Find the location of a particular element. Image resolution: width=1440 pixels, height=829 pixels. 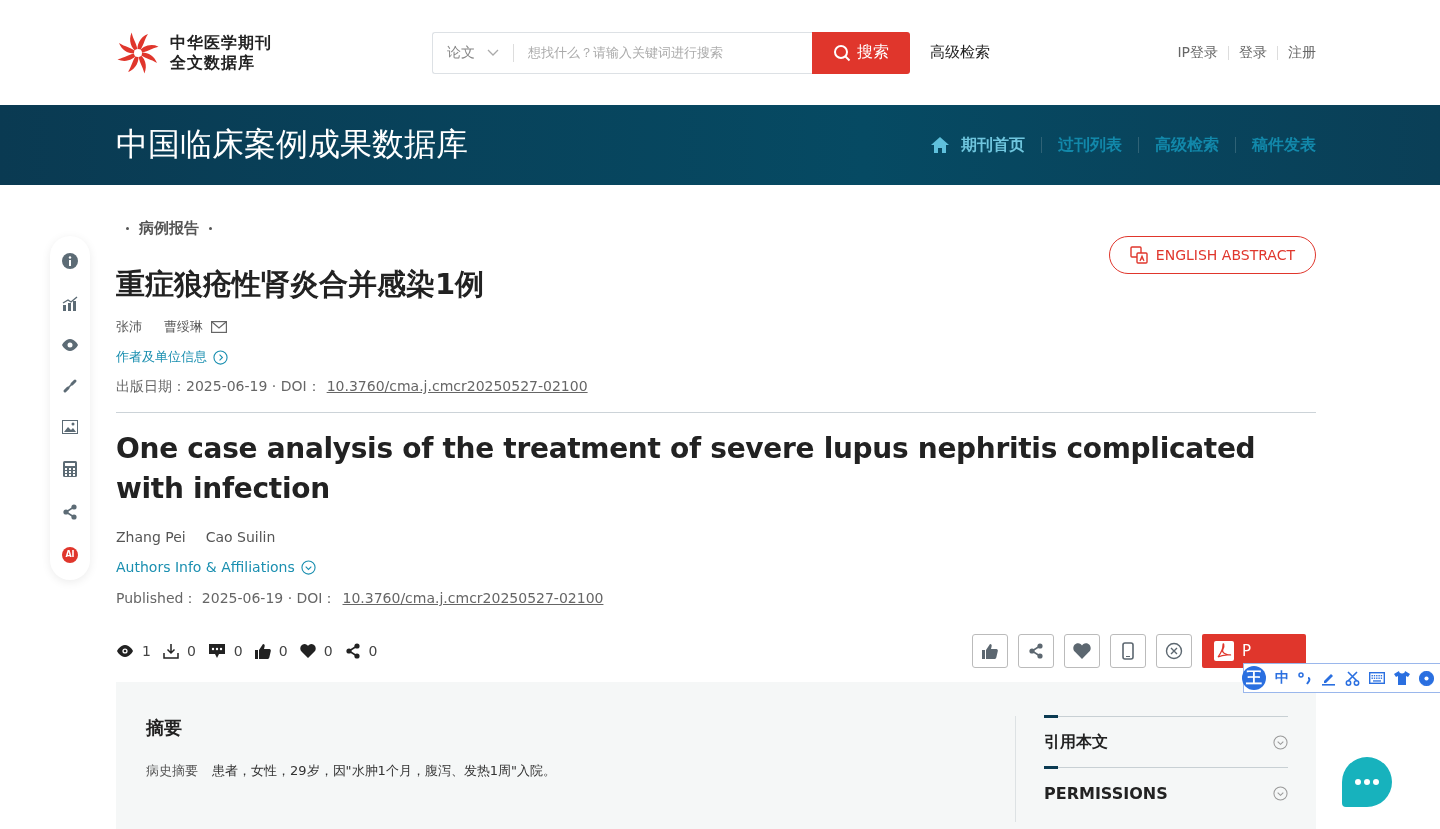

nav-tab: 稿件发表 is located at coordinates (1284, 145).